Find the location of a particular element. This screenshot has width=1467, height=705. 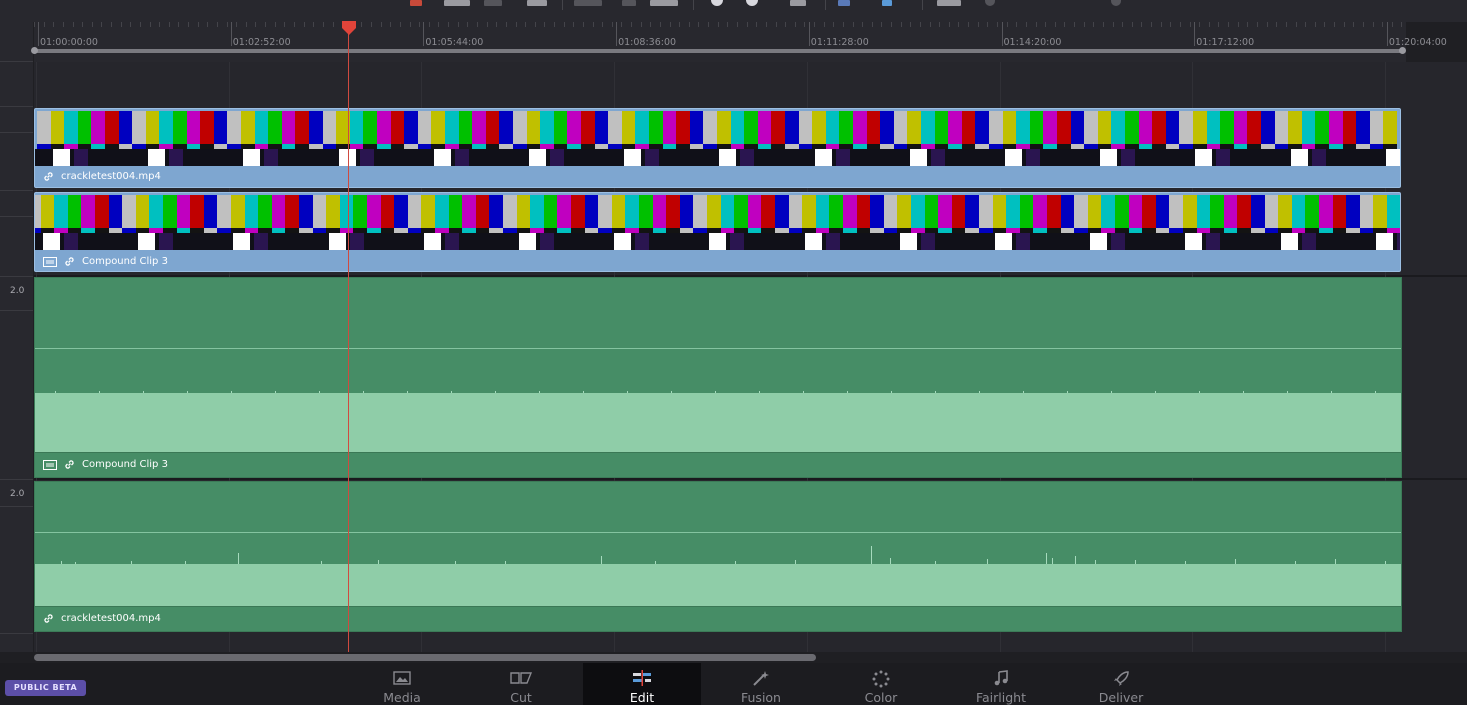

replace-clip-icon is located at coordinates (537, 3).